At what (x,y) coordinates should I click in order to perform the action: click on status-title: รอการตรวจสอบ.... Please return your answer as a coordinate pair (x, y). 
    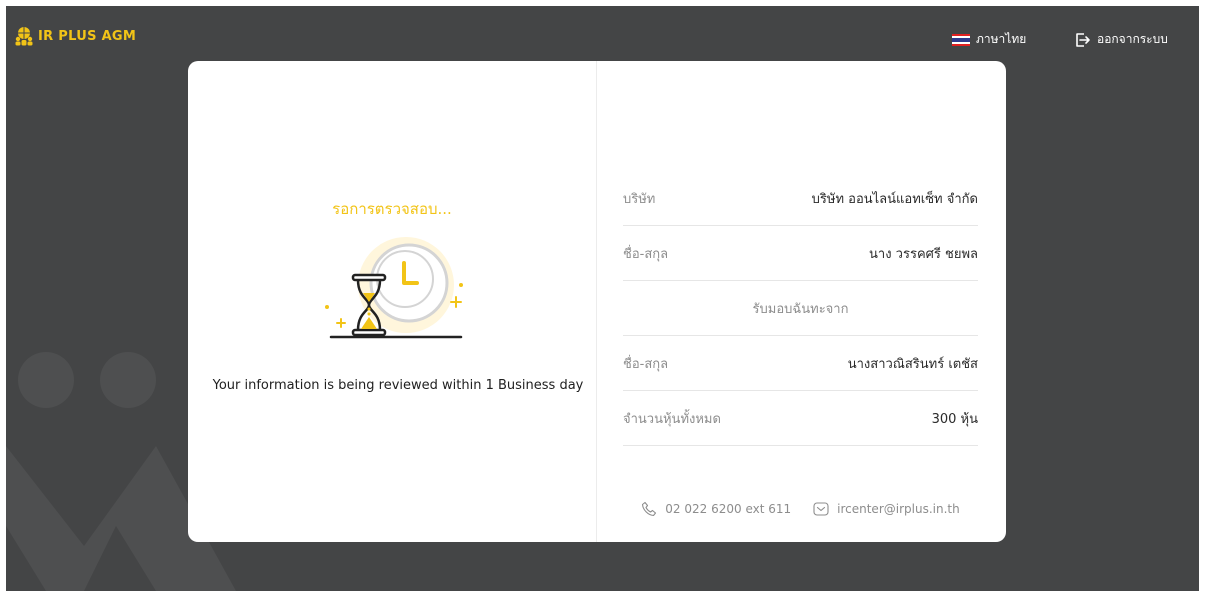
    Looking at the image, I should click on (392, 209).